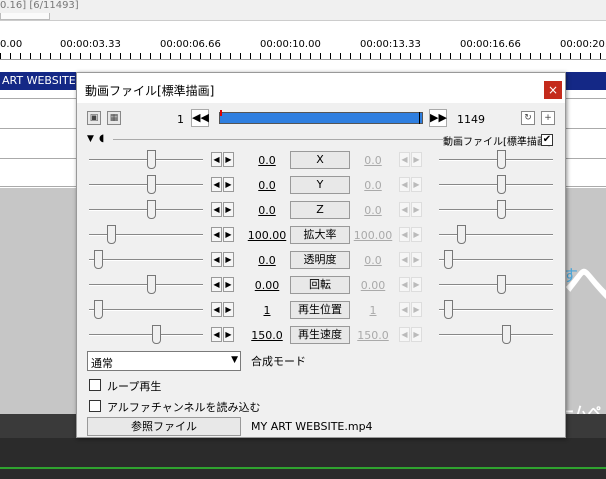 The image size is (606, 479). What do you see at coordinates (95, 406) in the screenshot?
I see `alpha-checkbox` at bounding box center [95, 406].